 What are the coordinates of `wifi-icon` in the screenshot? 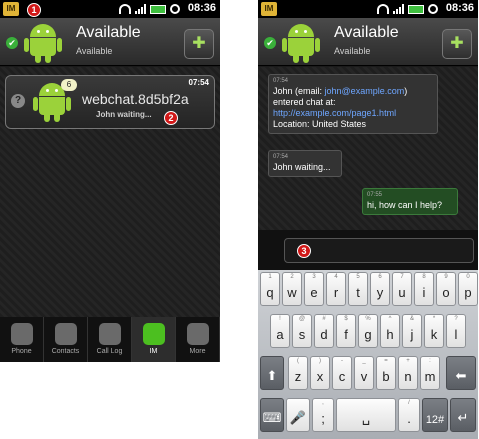 It's located at (125, 9).